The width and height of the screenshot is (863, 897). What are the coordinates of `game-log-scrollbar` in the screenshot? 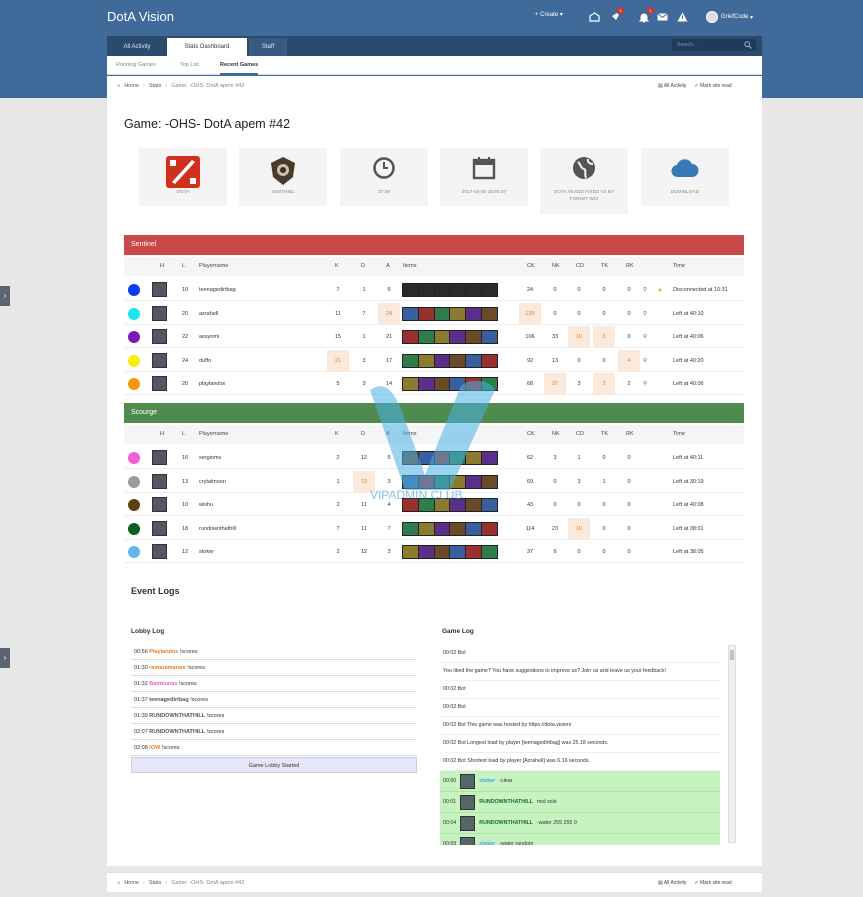 It's located at (732, 744).